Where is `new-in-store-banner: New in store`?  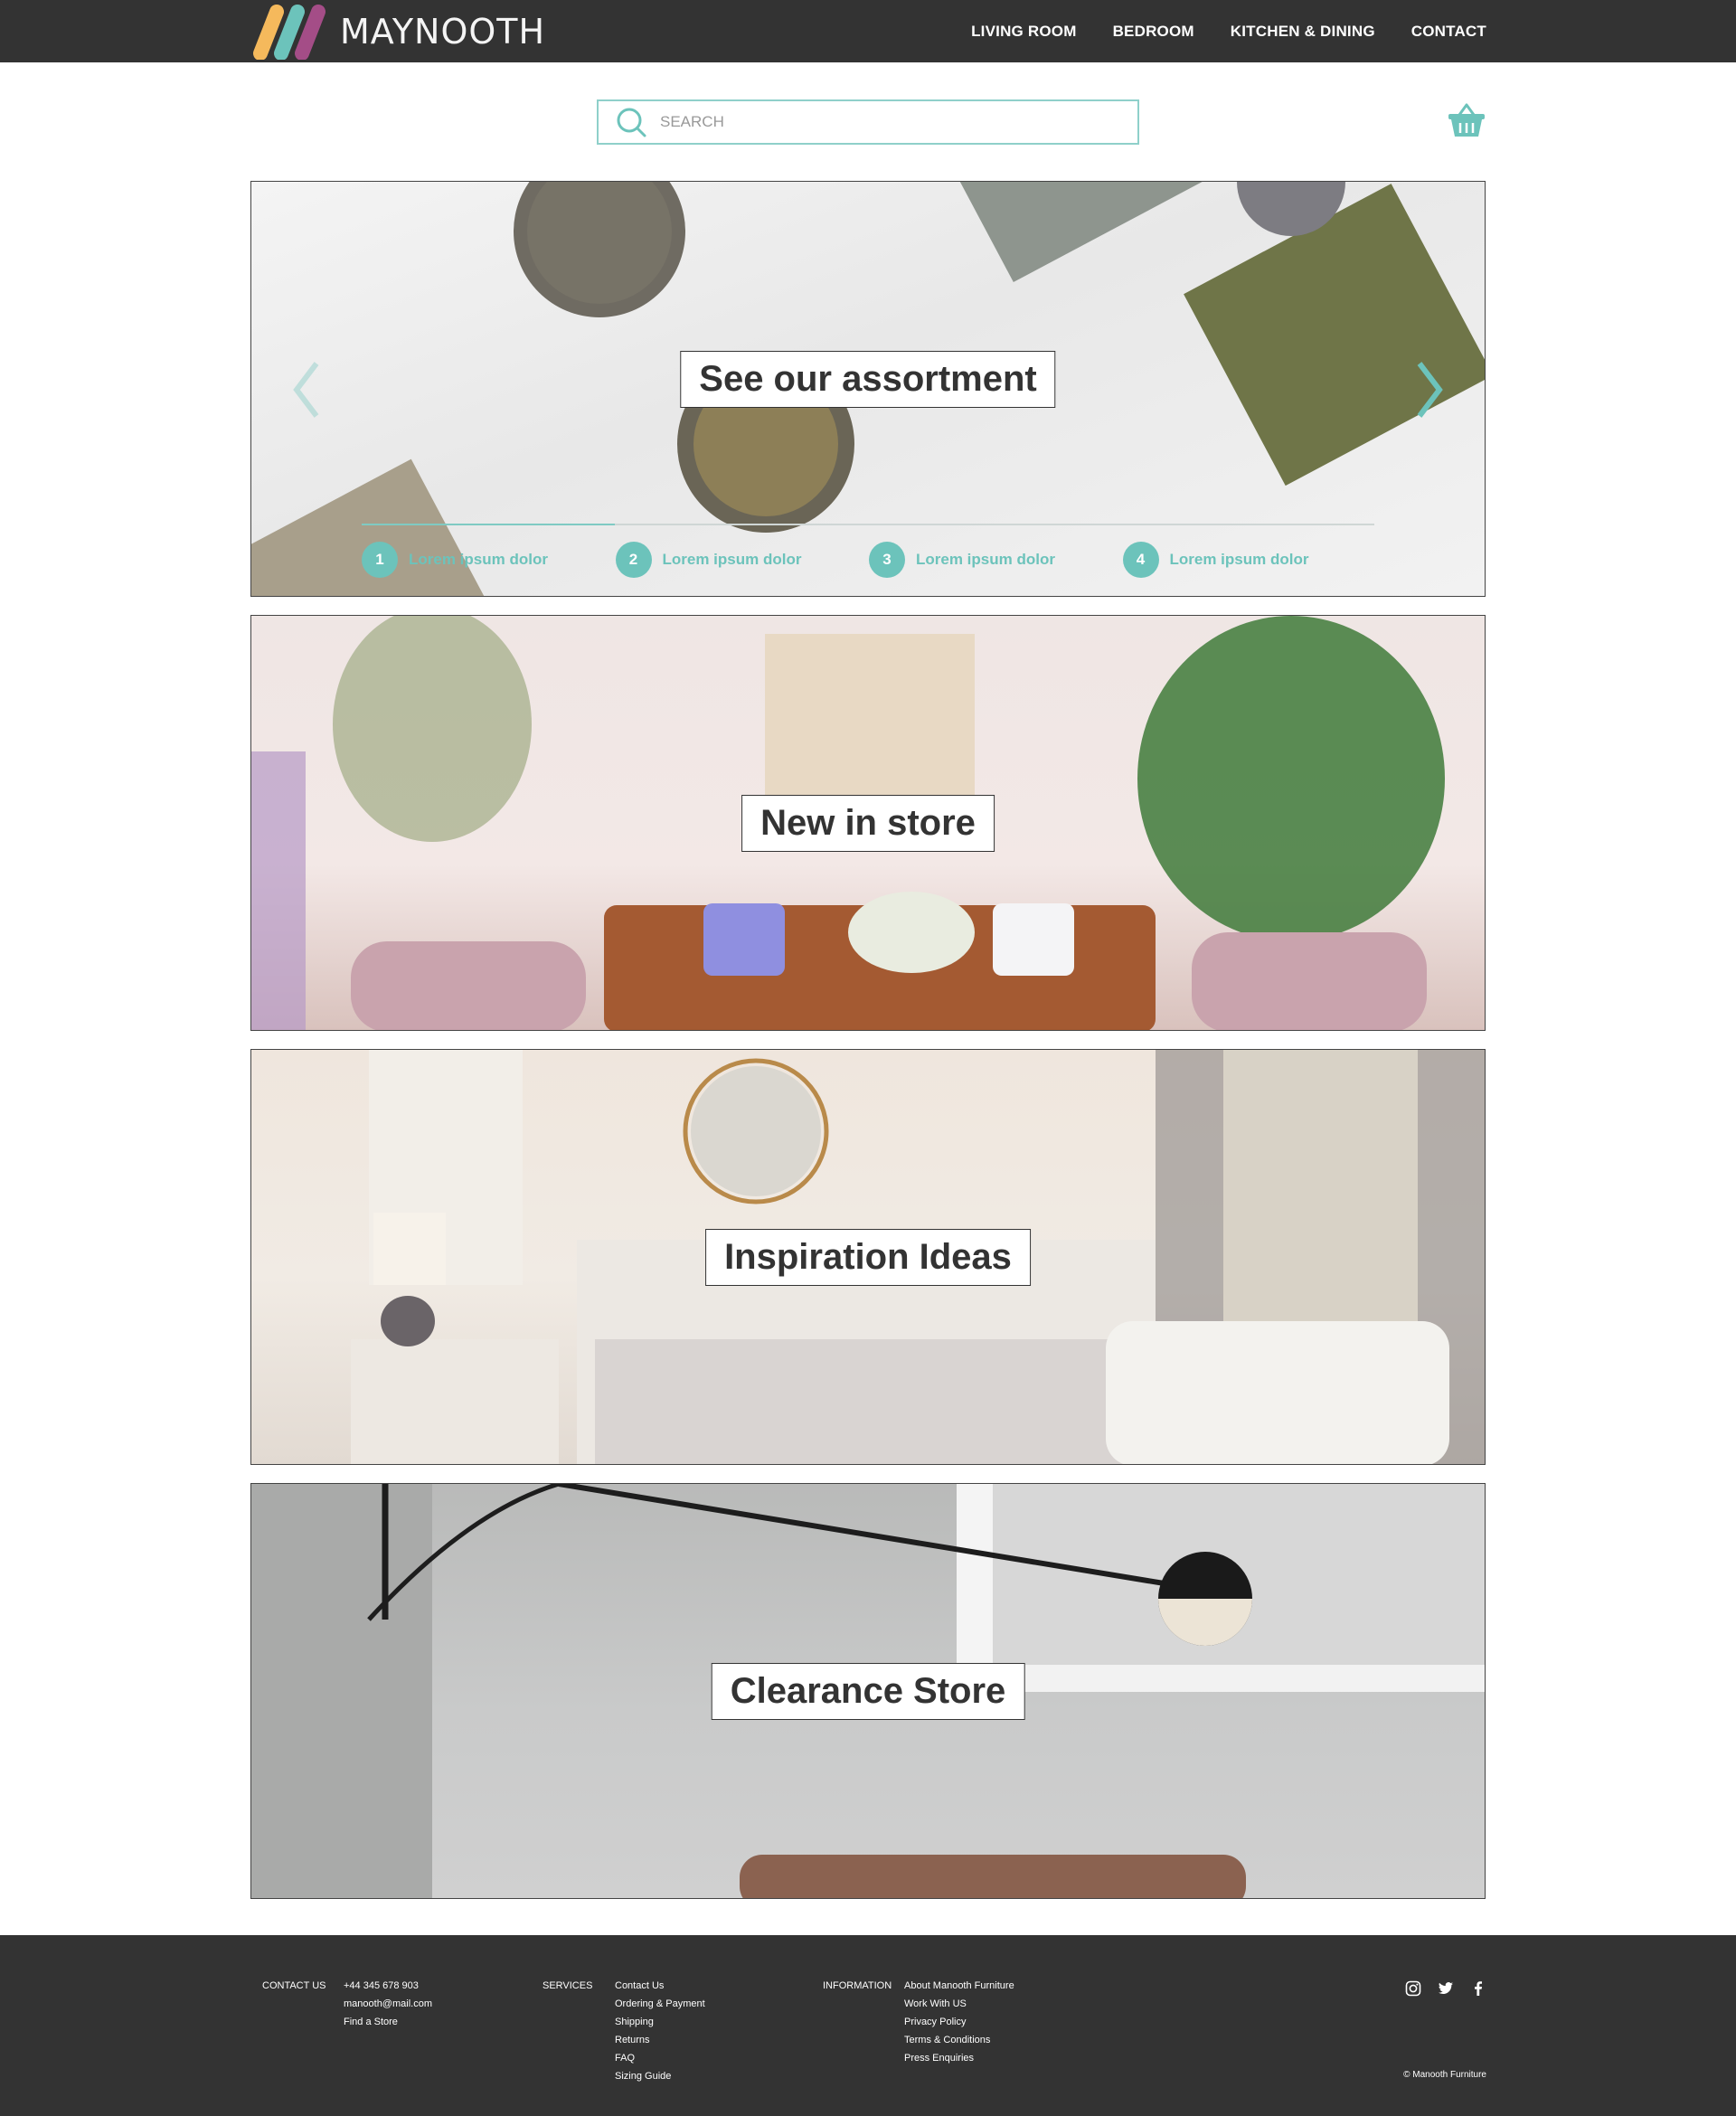
new-in-store-banner: New in store is located at coordinates (868, 823).